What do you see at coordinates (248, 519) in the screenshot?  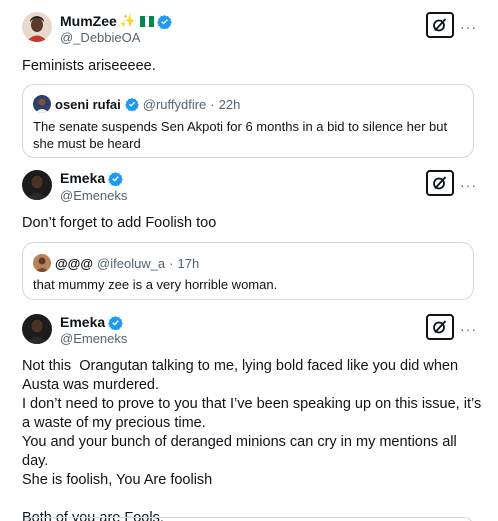 I see `next-card-edge` at bounding box center [248, 519].